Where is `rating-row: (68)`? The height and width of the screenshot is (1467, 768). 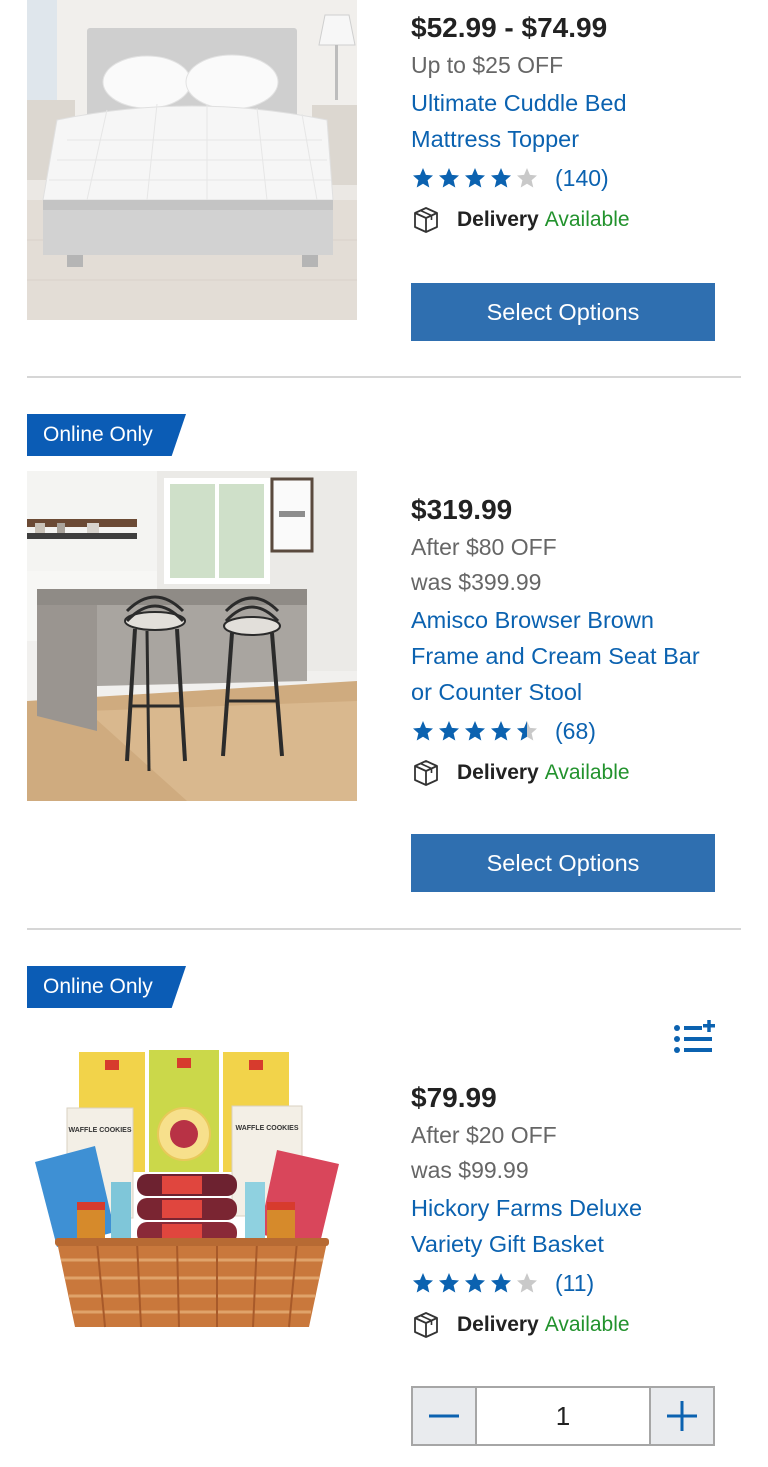 rating-row: (68) is located at coordinates (576, 731).